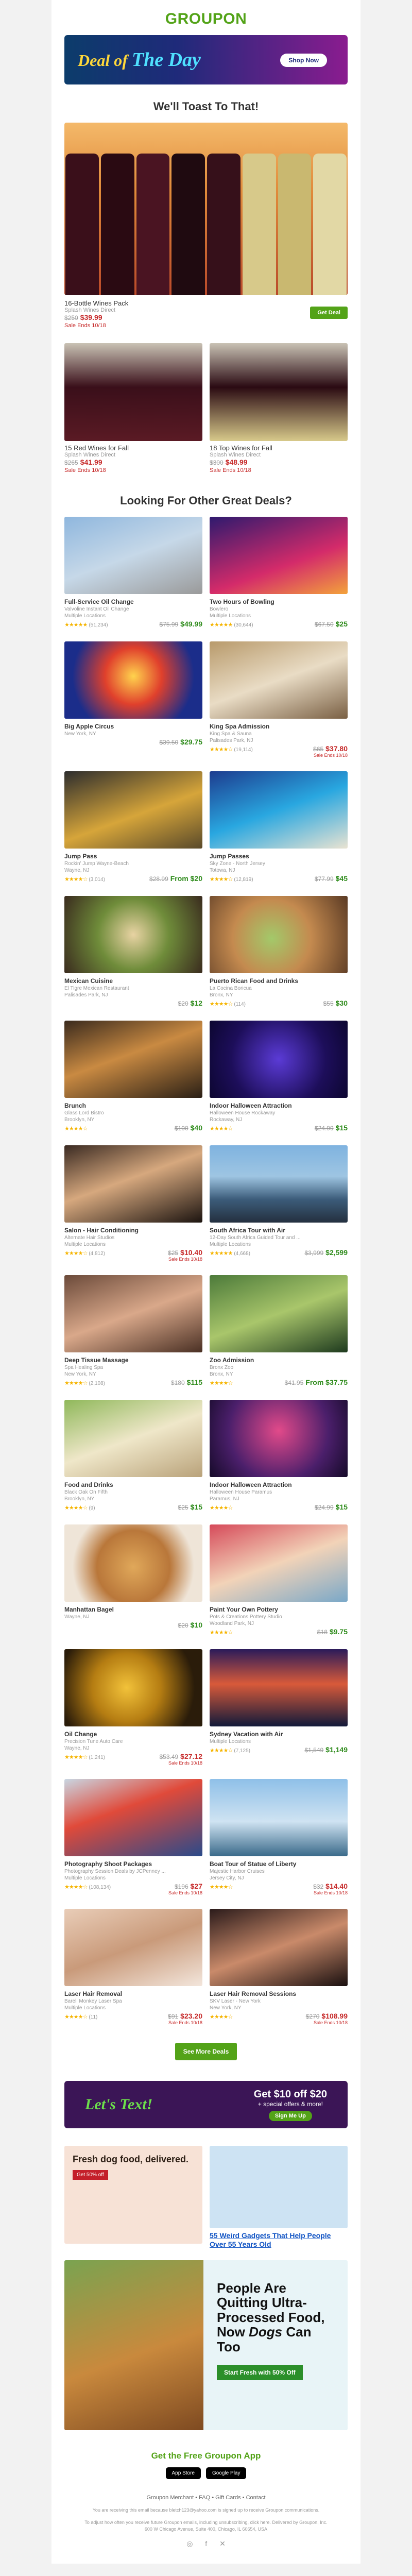 The image size is (412, 2576). Describe the element at coordinates (133, 1993) in the screenshot. I see `deal-title: Laser Hair Removal` at that location.